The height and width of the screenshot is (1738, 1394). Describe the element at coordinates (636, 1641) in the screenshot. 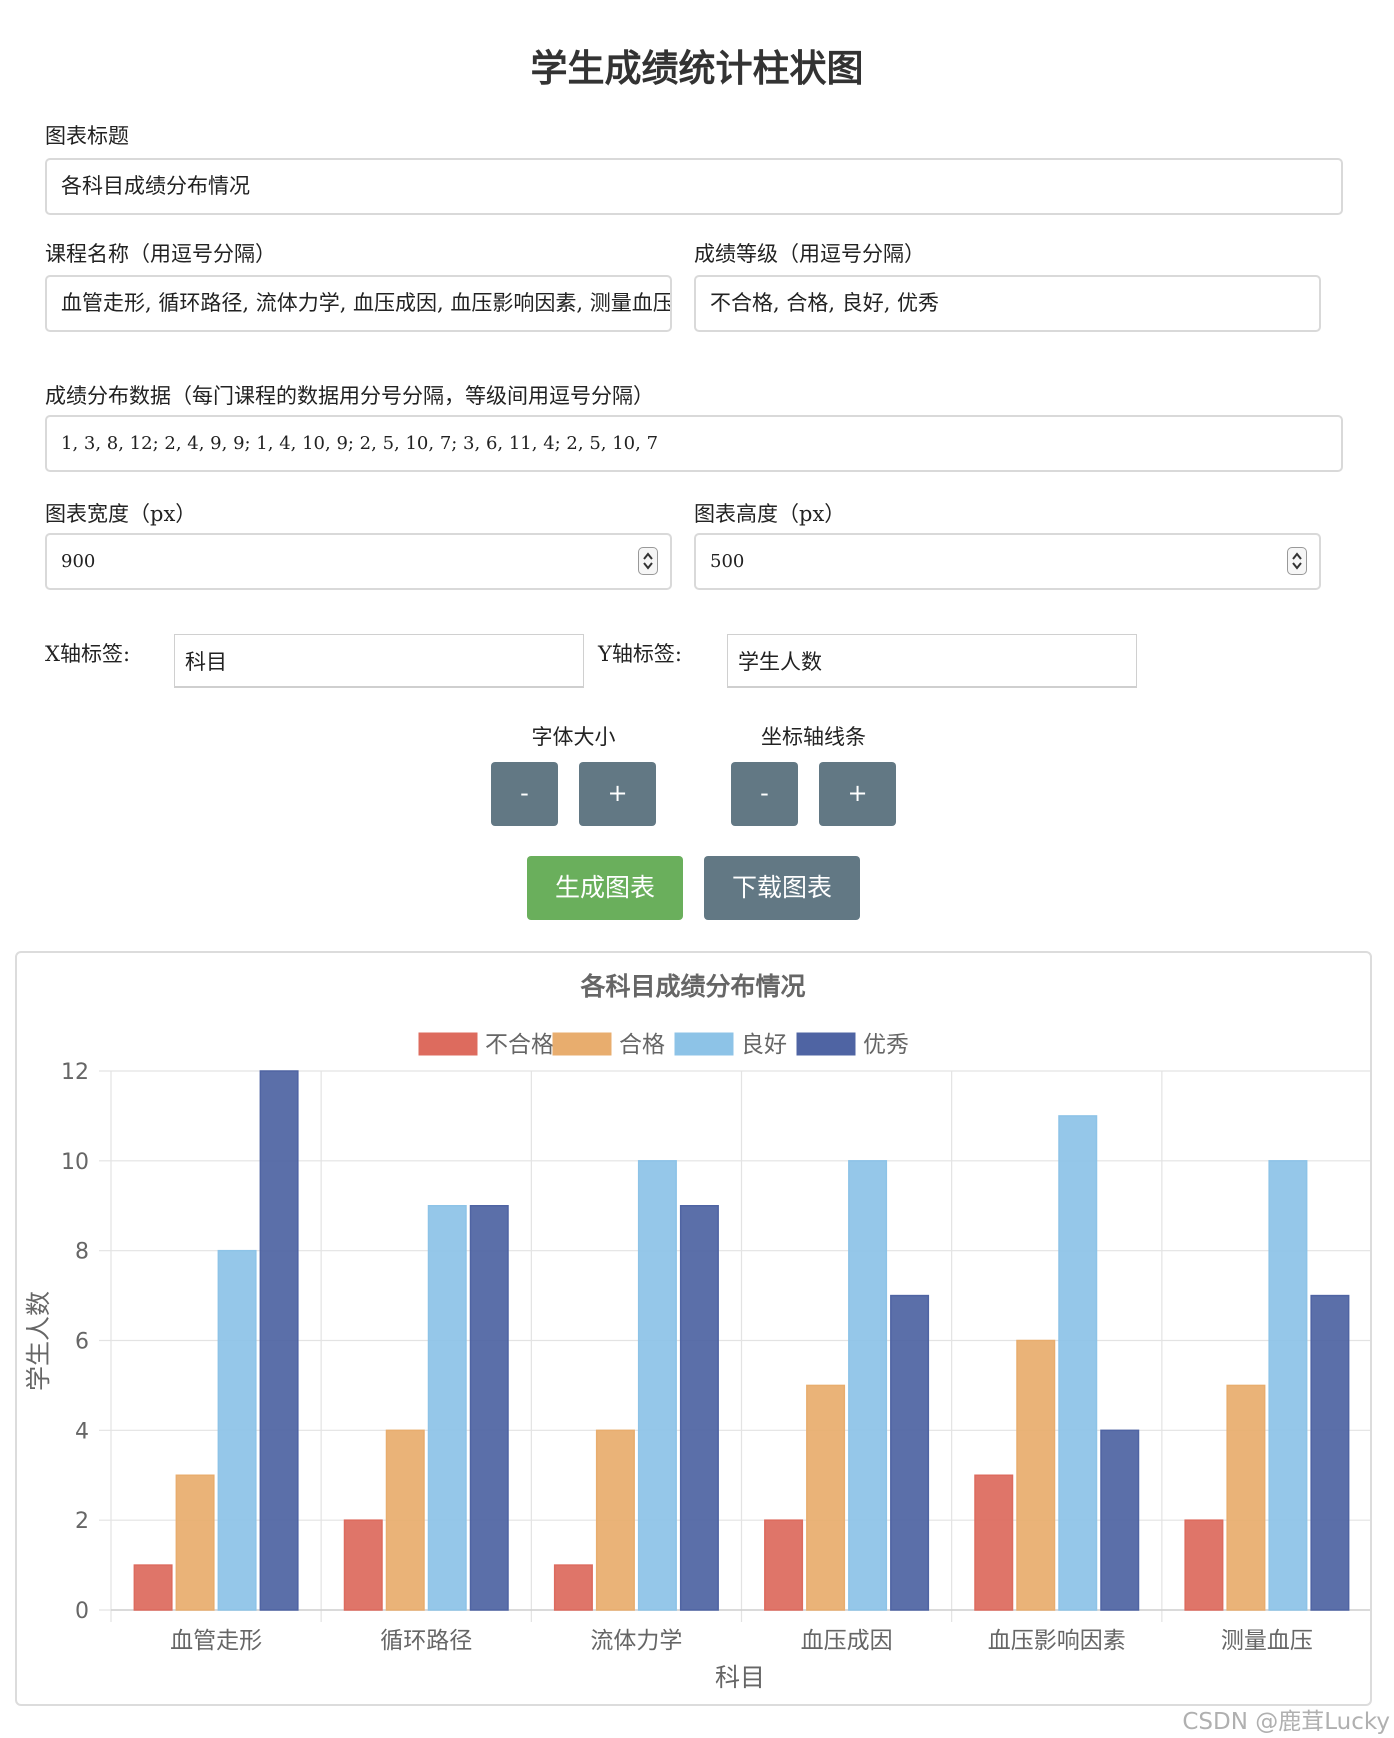

I see `x-tick-label-2: 流体力学` at that location.